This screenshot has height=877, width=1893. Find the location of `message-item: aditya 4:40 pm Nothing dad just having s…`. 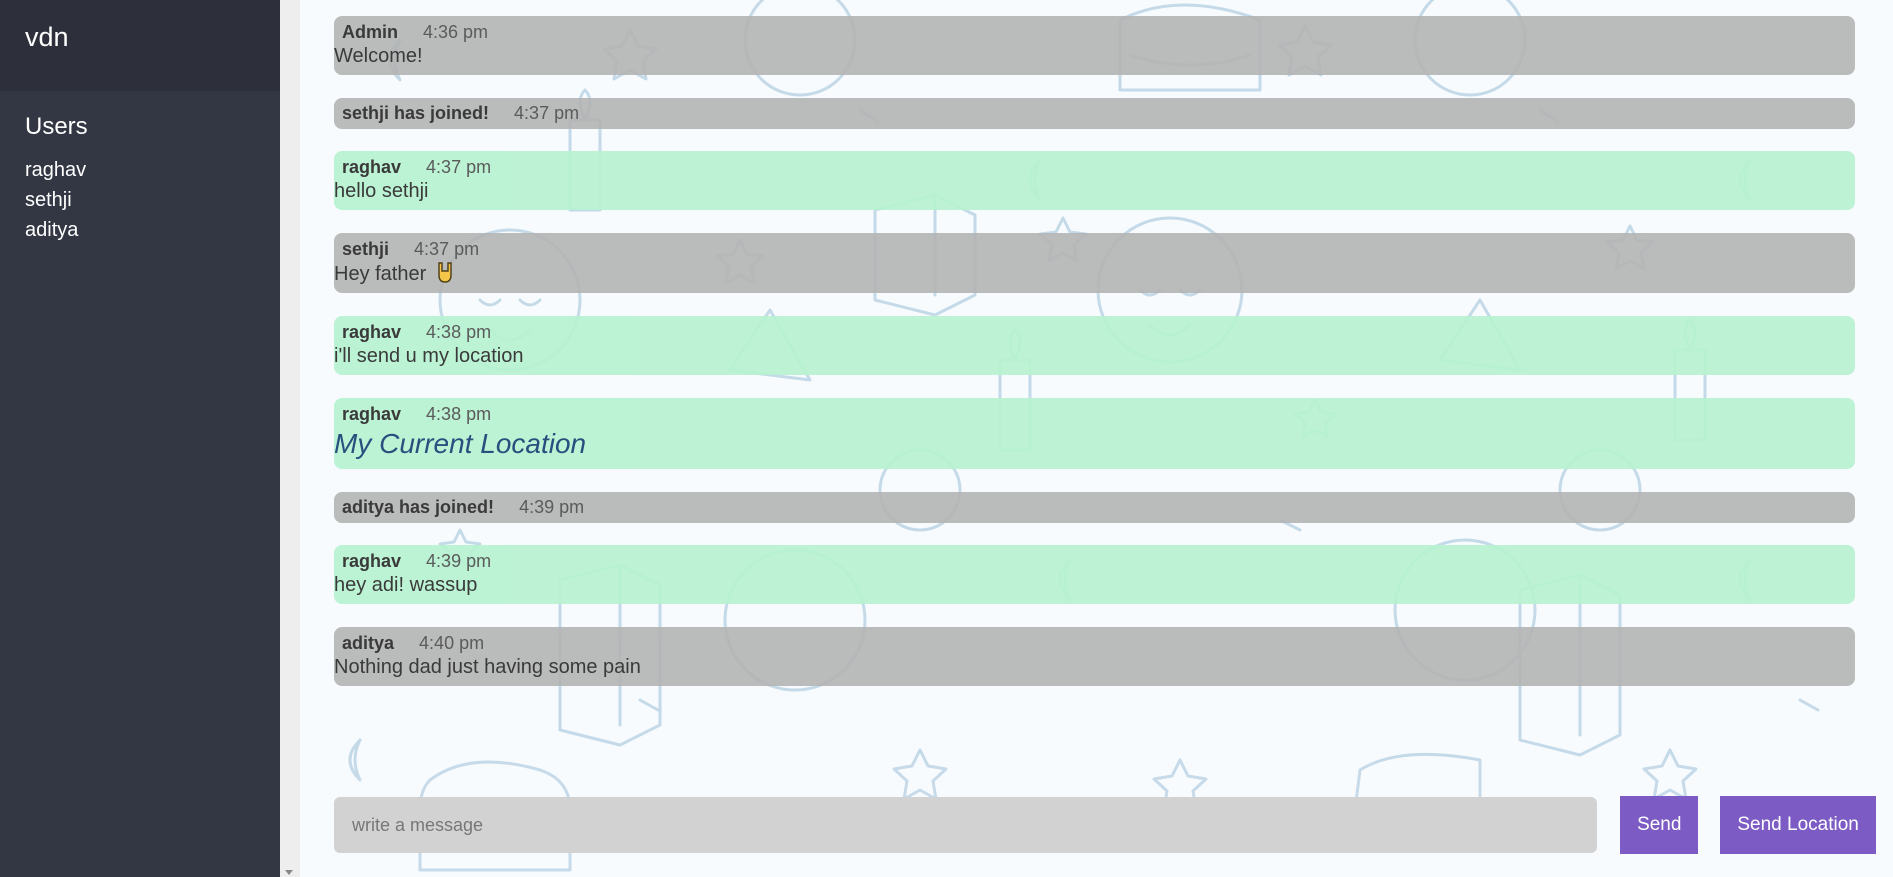

message-item: aditya 4:40 pm Nothing dad just having s… is located at coordinates (1094, 656).